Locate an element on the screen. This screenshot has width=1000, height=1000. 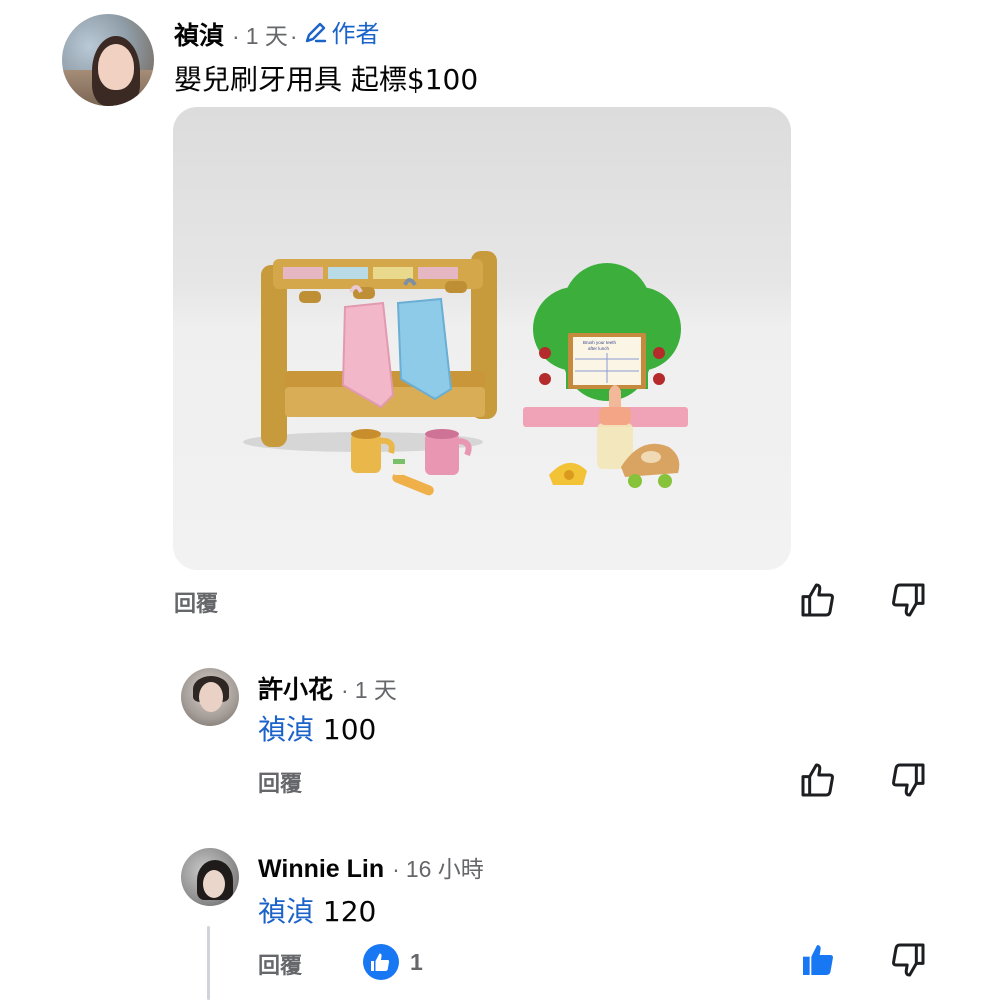
reaction-count: 1 is located at coordinates (416, 961).